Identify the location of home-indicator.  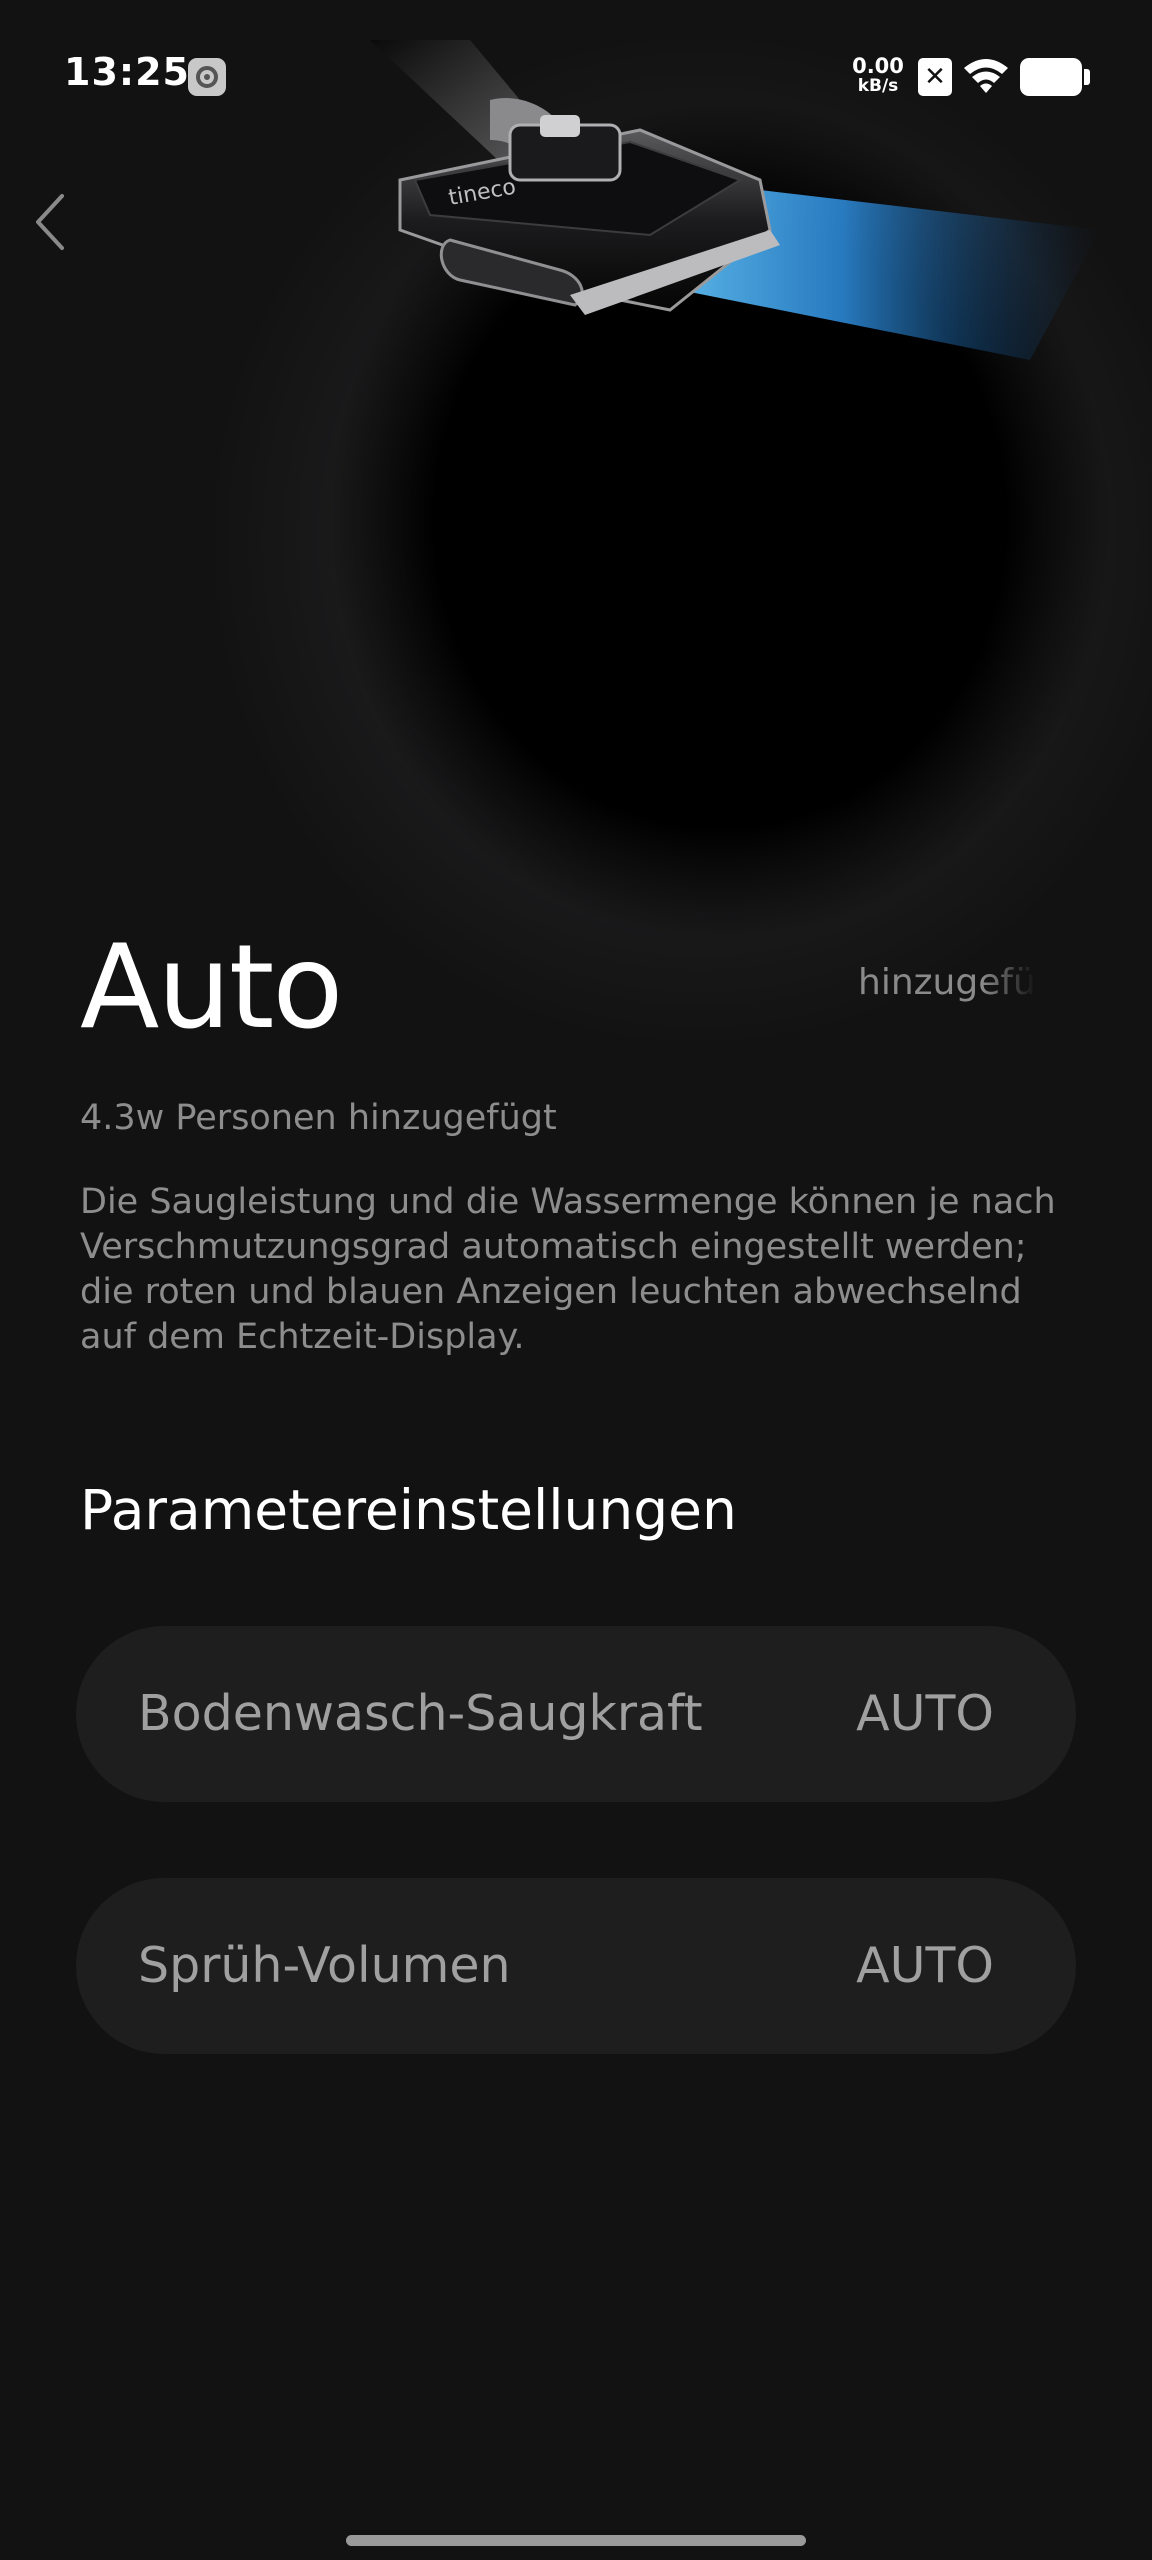
(576, 2540).